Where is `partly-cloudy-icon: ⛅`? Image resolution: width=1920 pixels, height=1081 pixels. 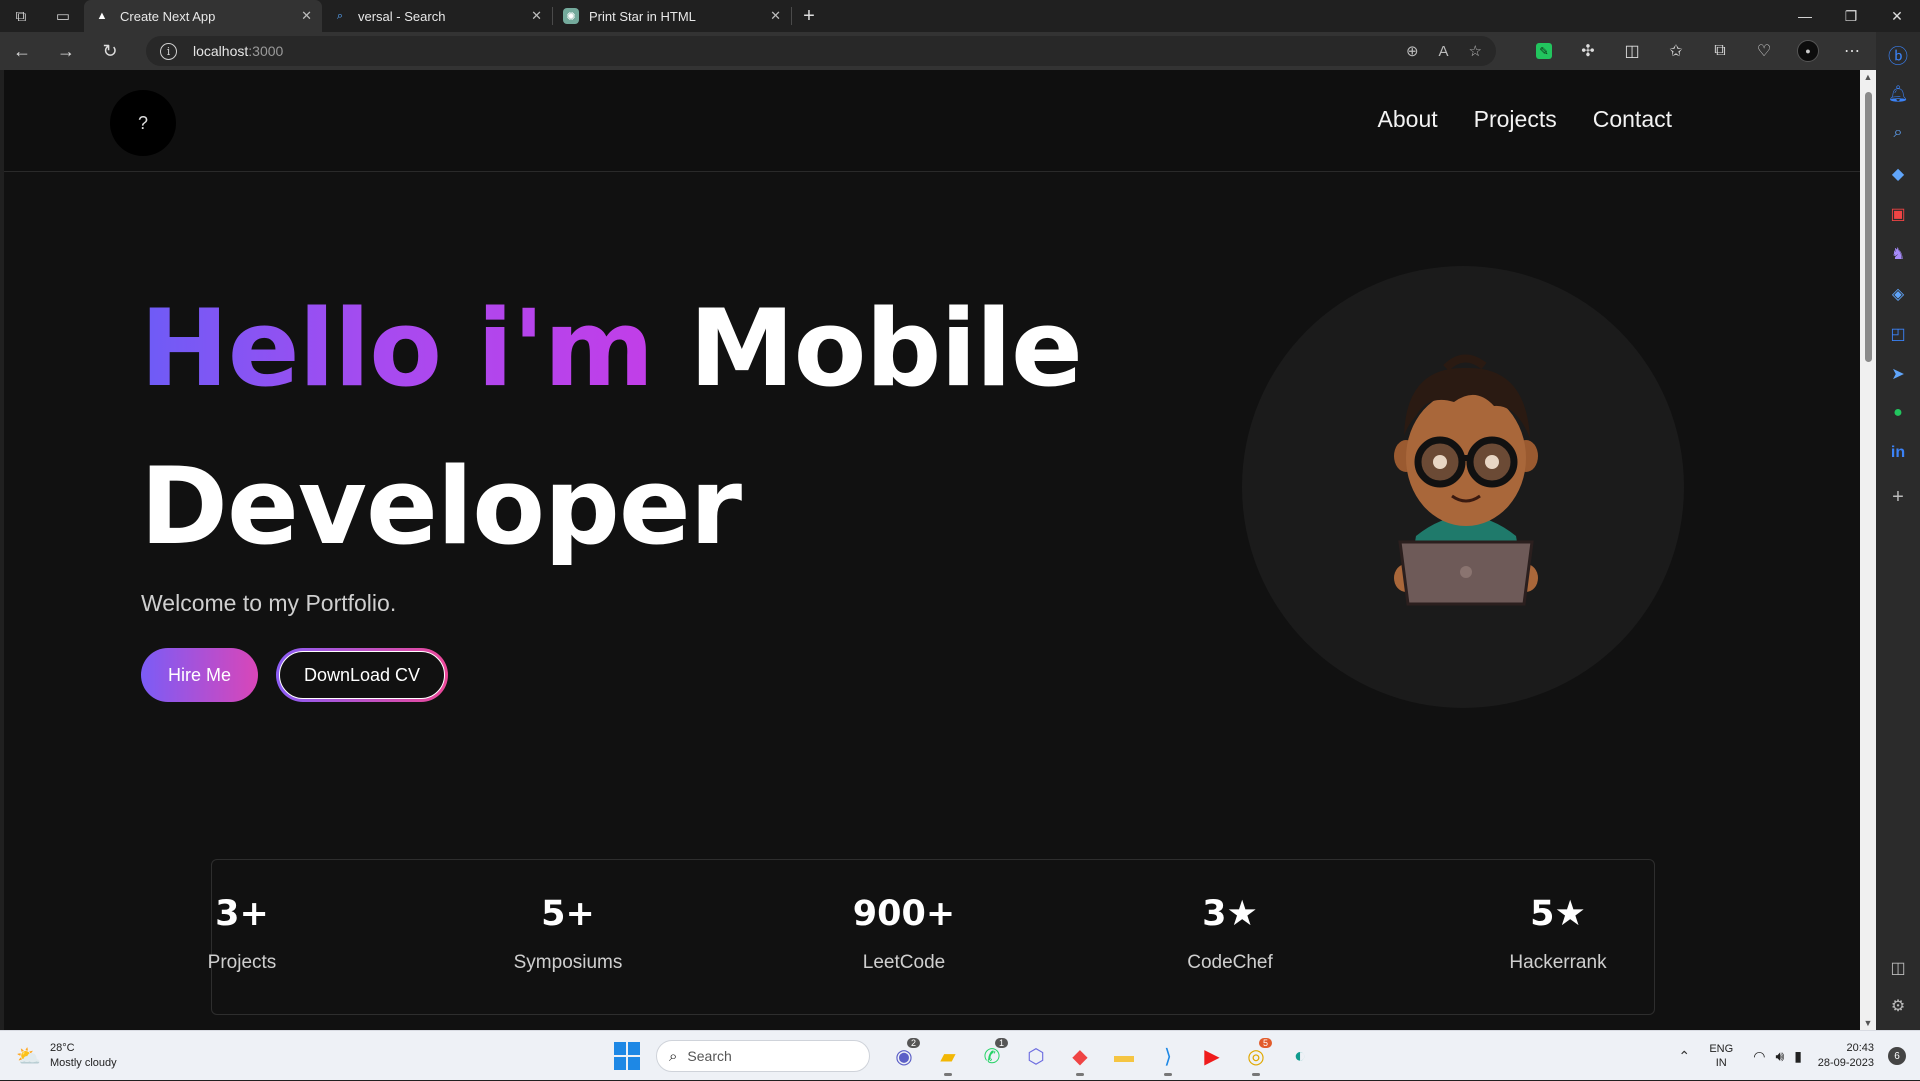
partly-cloudy-icon: ⛅ is located at coordinates (28, 1057).